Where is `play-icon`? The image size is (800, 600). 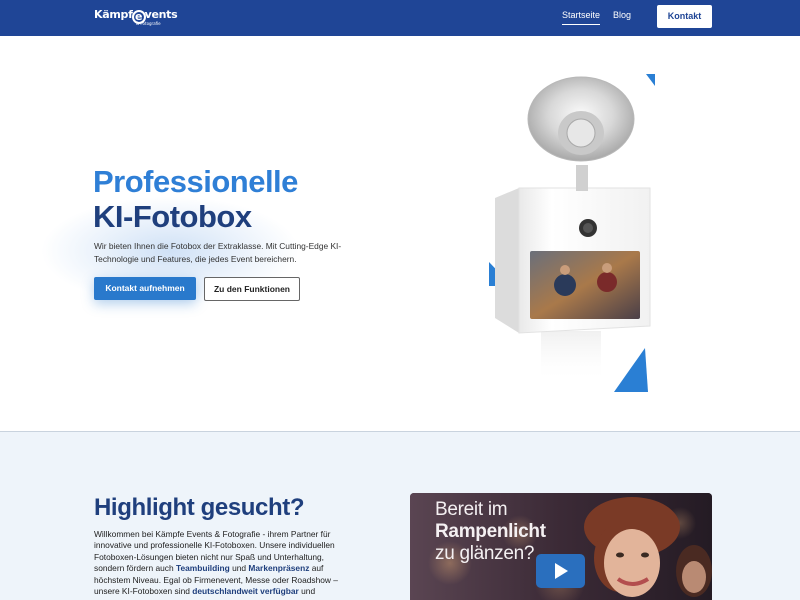 play-icon is located at coordinates (561, 571).